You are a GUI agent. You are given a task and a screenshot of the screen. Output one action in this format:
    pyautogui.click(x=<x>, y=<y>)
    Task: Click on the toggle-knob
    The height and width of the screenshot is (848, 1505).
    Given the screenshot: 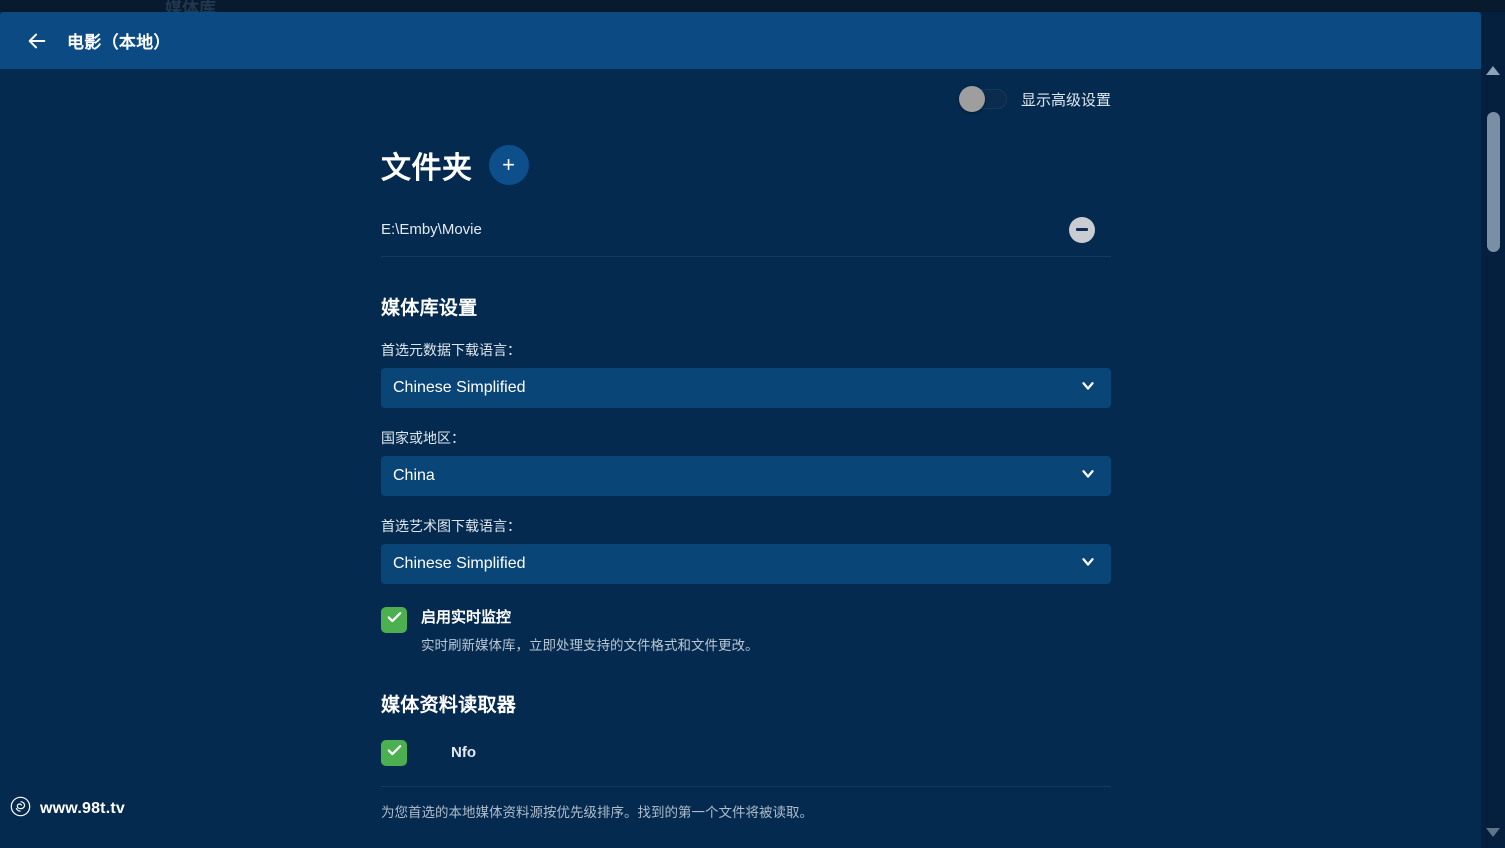 What is the action you would take?
    pyautogui.click(x=971, y=99)
    